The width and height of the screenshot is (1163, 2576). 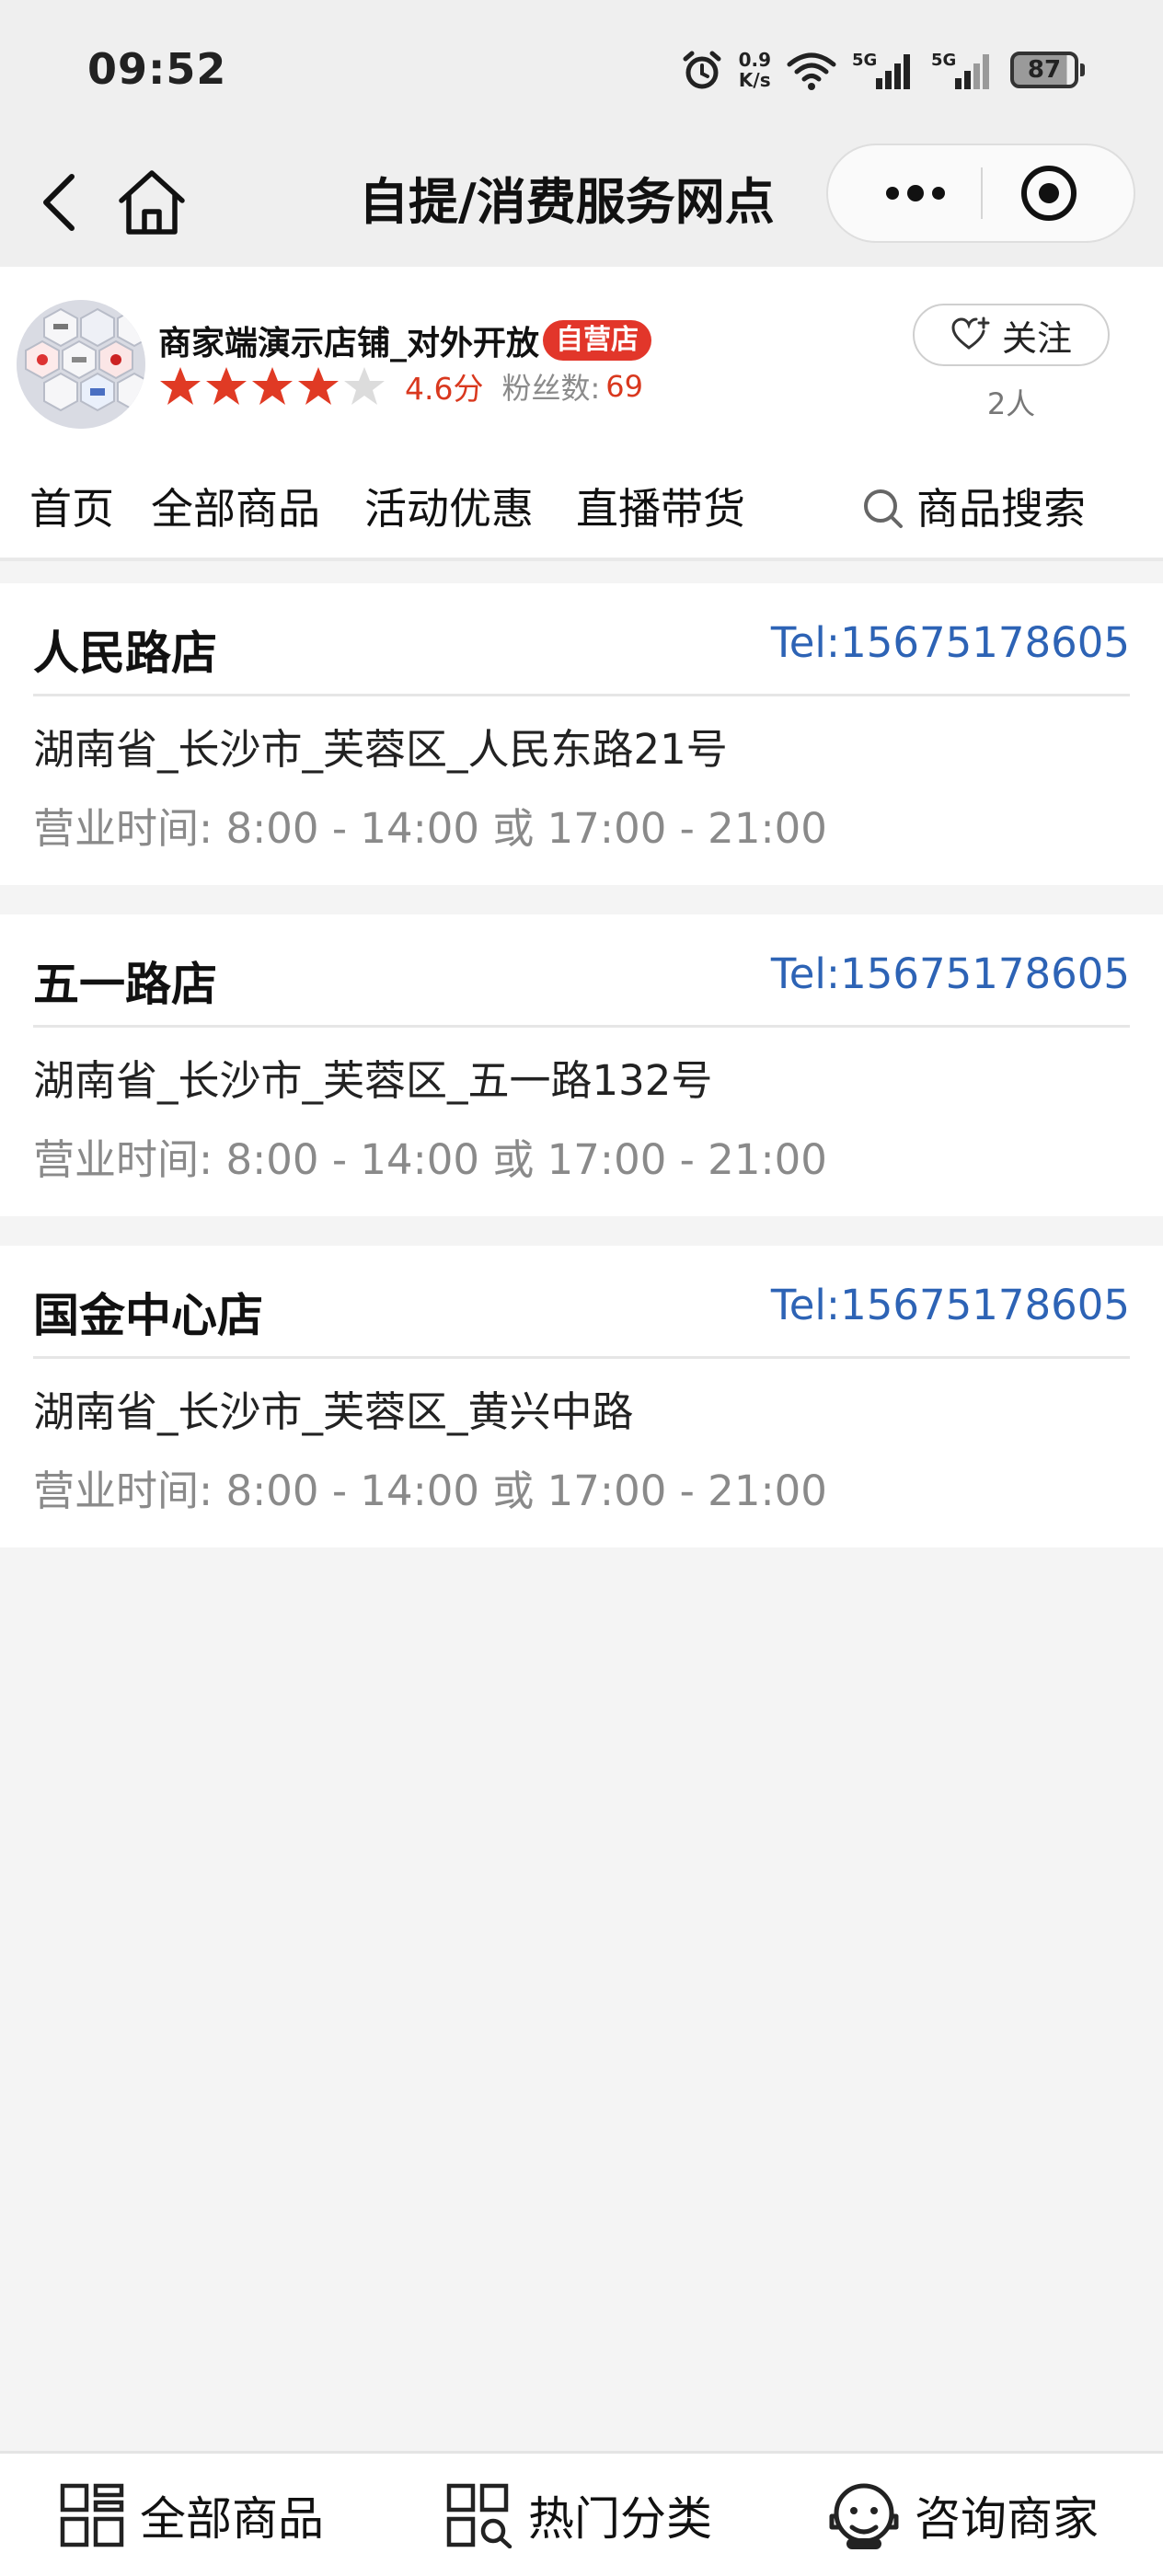 What do you see at coordinates (581, 69) in the screenshot?
I see `status-bar: 09:52 0.9 K/s 5G 5G 87` at bounding box center [581, 69].